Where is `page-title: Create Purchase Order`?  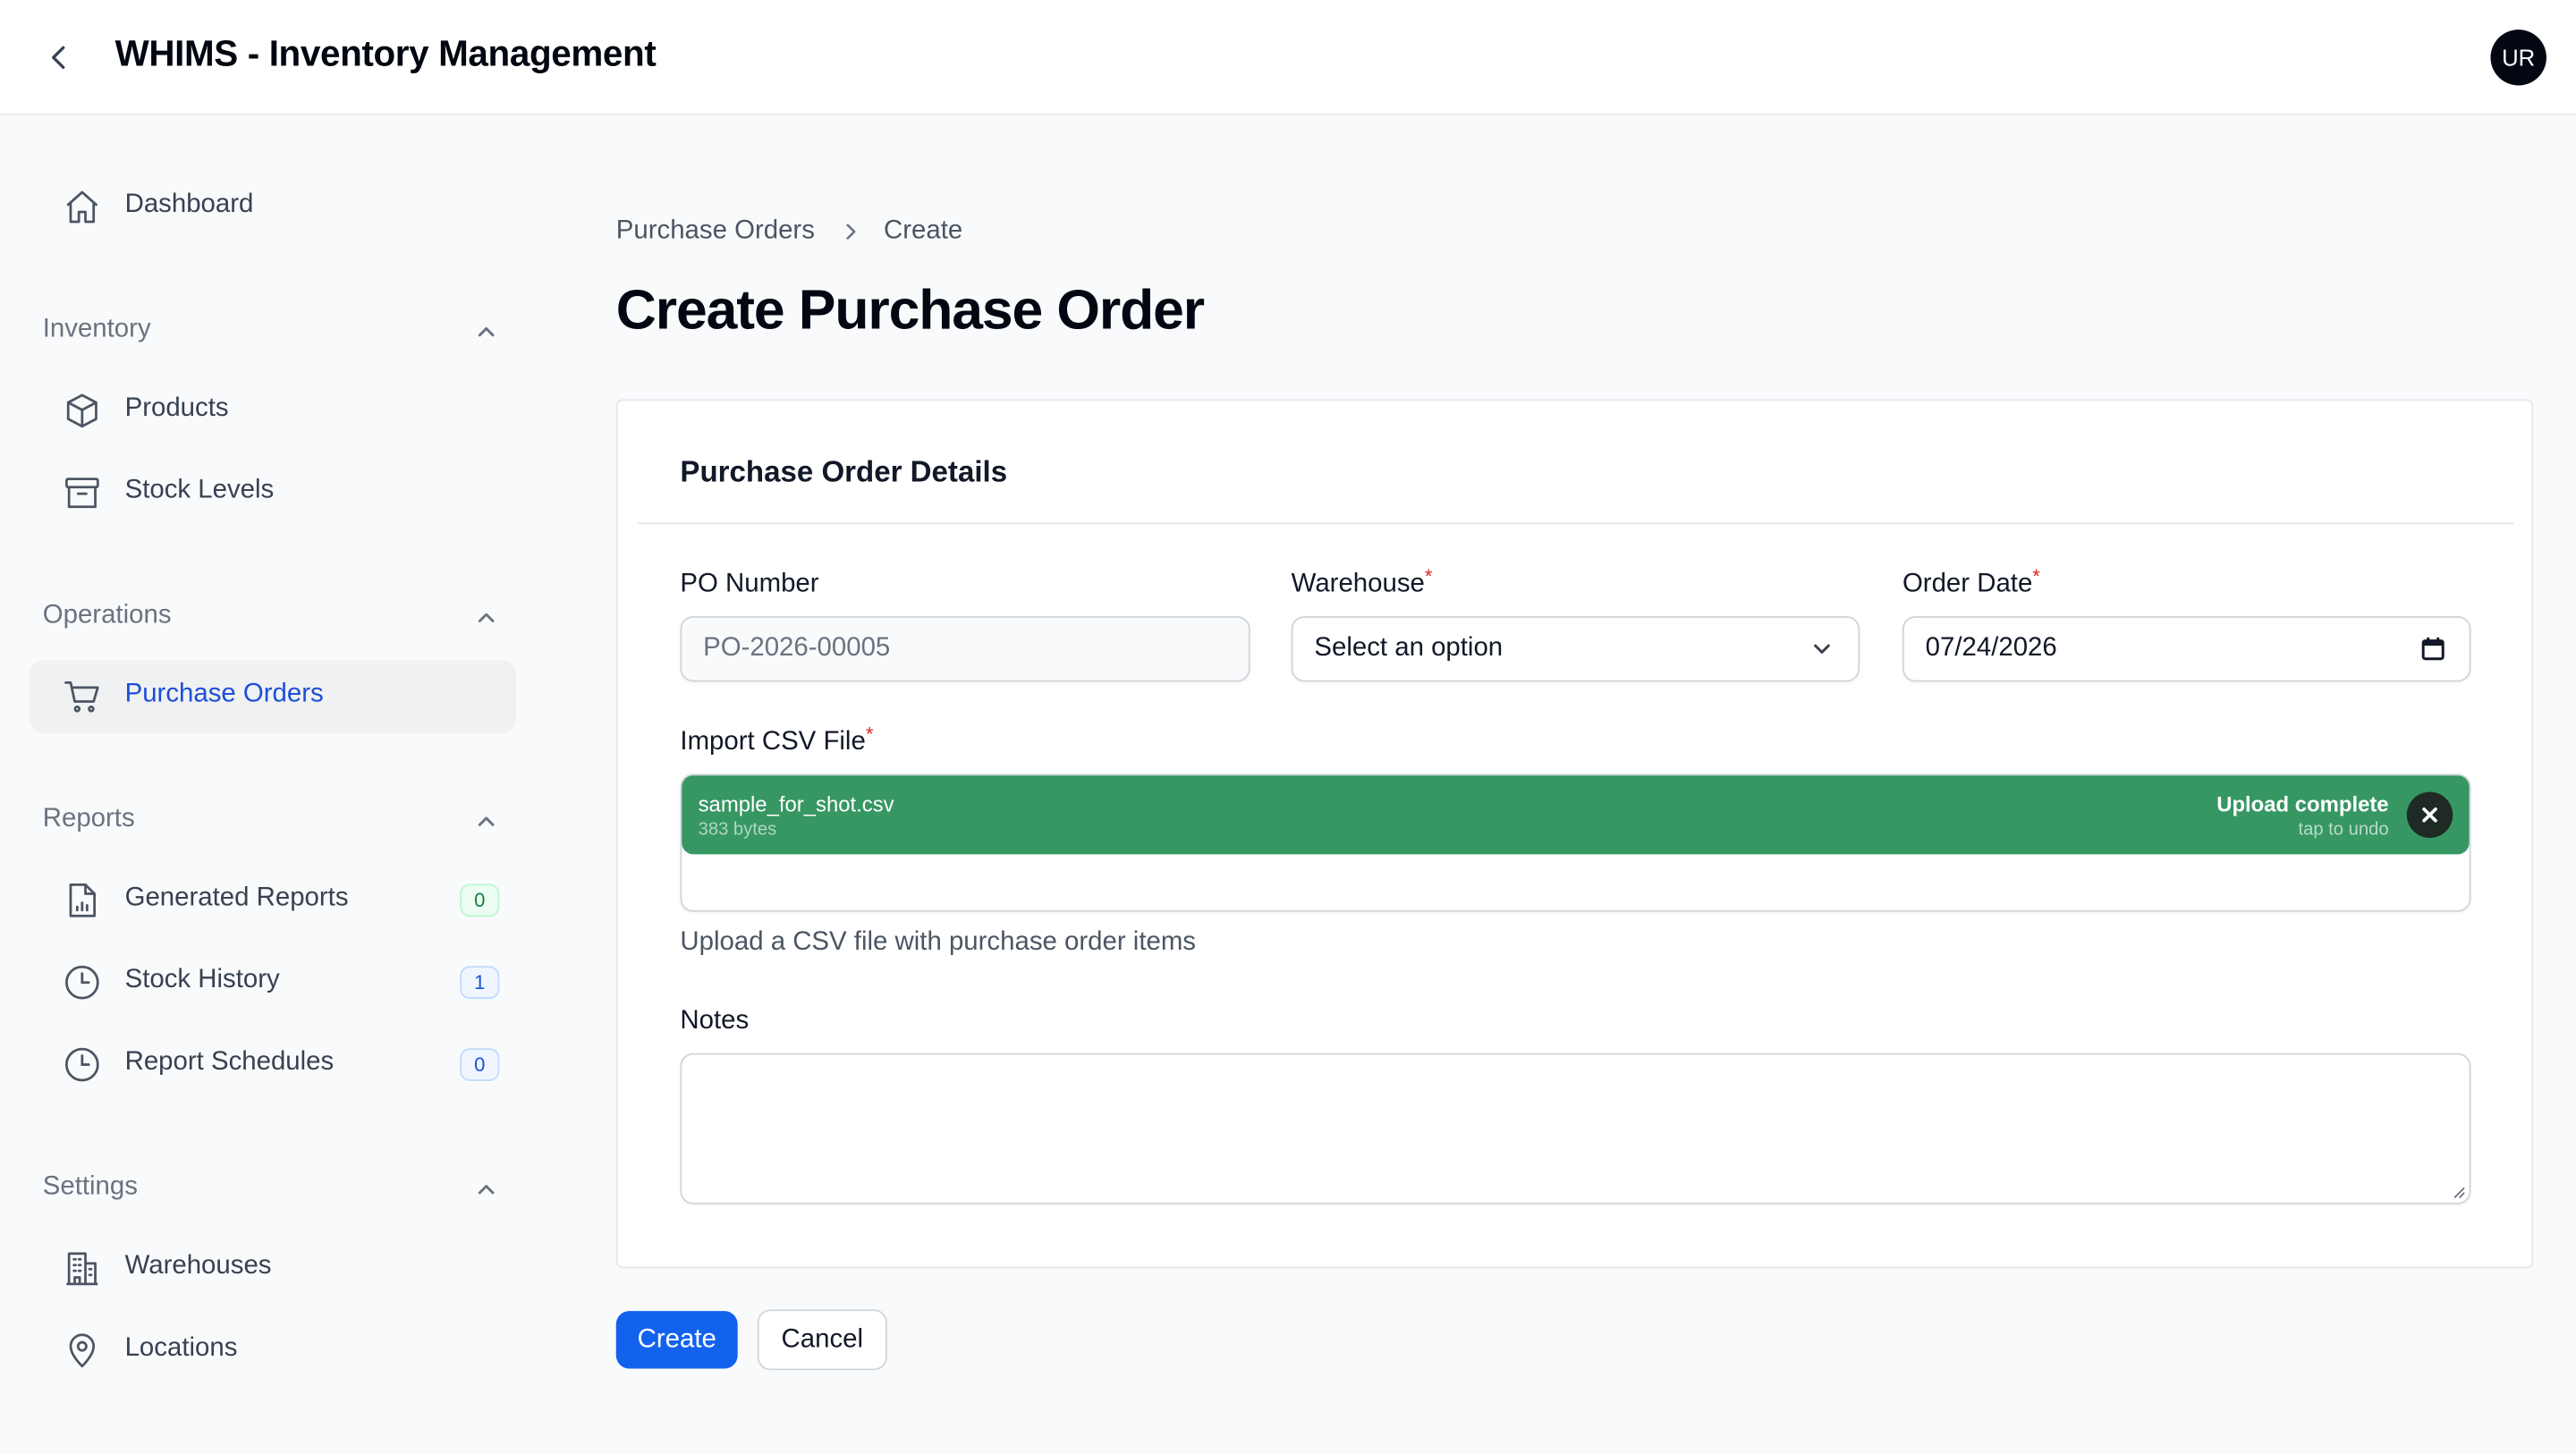
page-title: Create Purchase Order is located at coordinates (910, 311).